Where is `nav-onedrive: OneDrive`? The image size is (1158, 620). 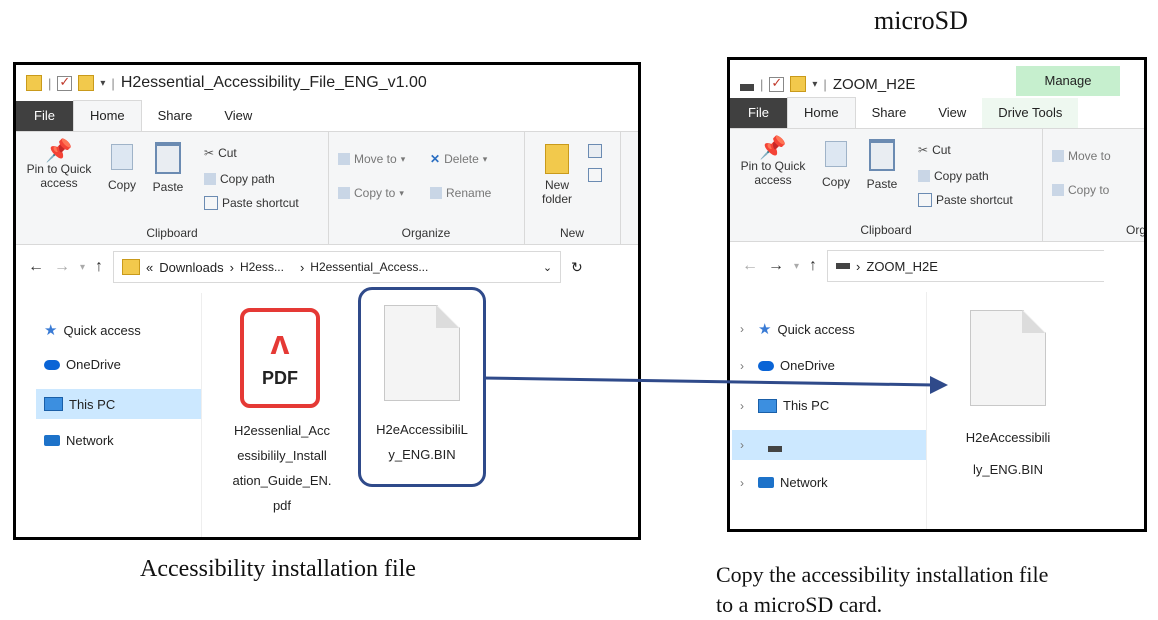 nav-onedrive: OneDrive is located at coordinates (82, 364).